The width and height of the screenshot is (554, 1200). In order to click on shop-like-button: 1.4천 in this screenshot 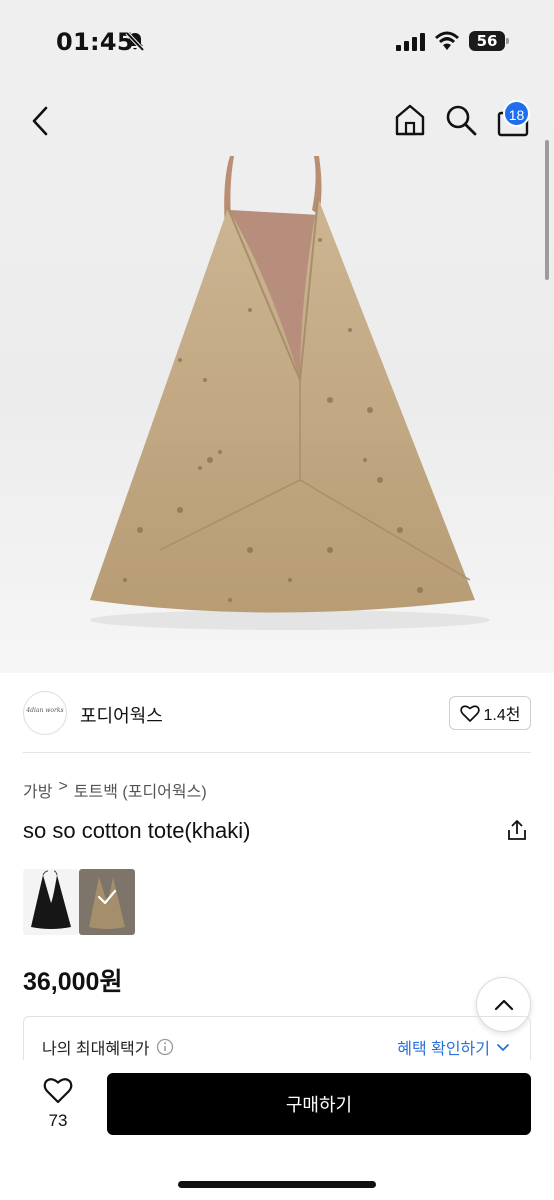, I will do `click(490, 713)`.